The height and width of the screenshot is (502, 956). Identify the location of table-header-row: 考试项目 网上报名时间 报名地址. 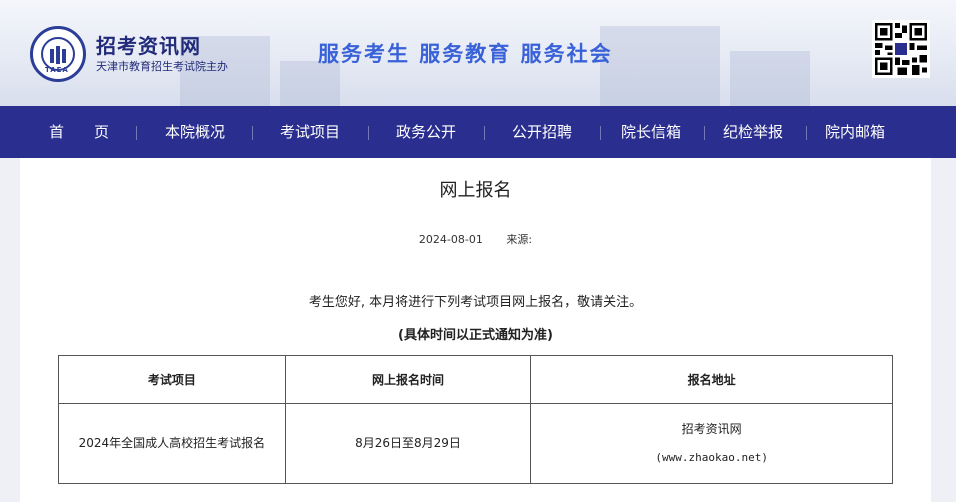
(475, 379).